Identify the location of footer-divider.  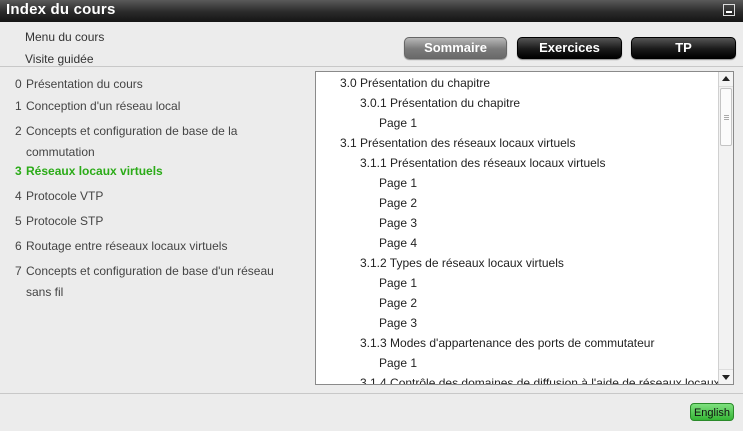
(371, 393).